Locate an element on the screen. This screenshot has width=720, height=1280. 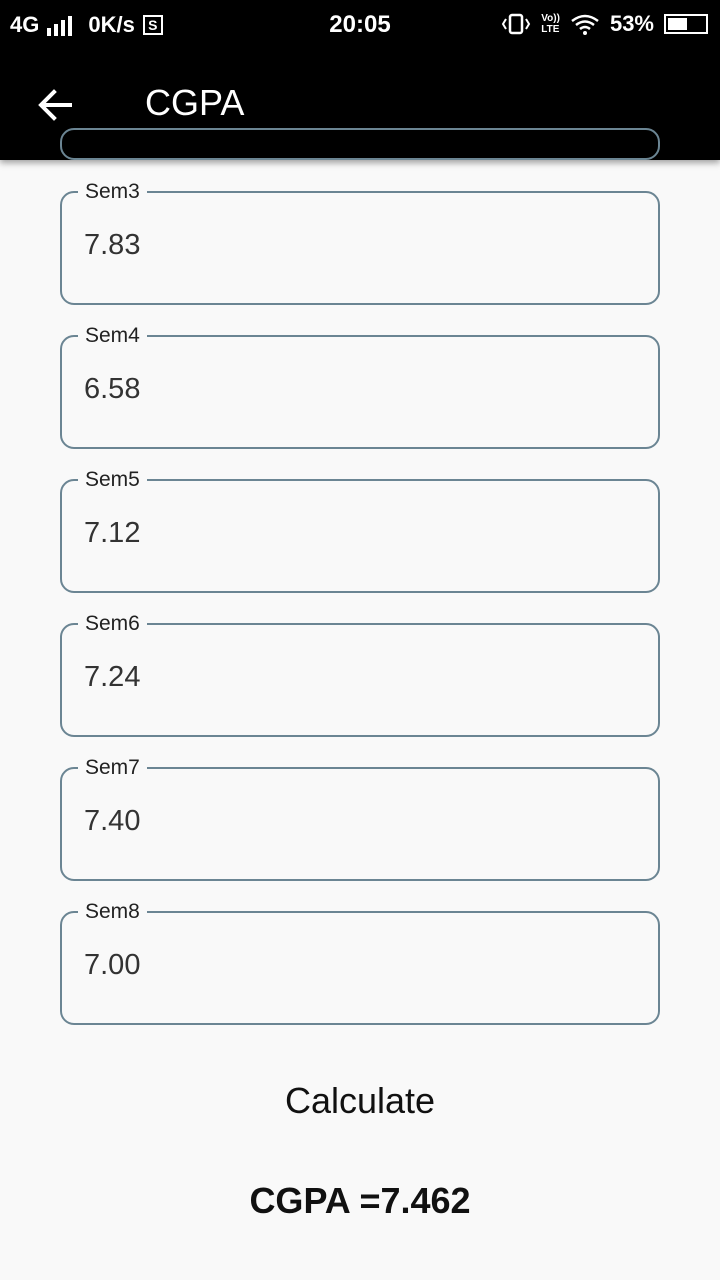
sem6-input: Sem6 7.24 is located at coordinates (360, 674).